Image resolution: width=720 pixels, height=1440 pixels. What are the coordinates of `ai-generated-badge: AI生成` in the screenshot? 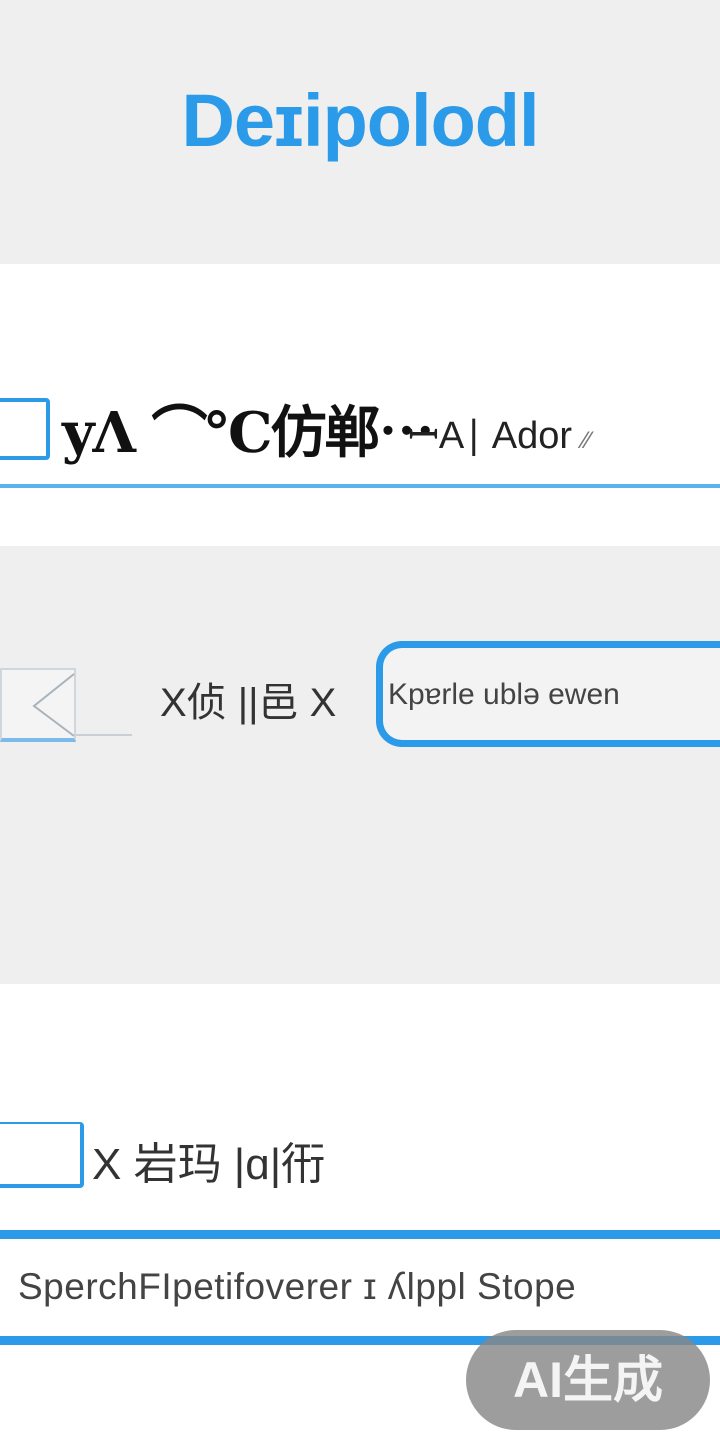 It's located at (588, 1380).